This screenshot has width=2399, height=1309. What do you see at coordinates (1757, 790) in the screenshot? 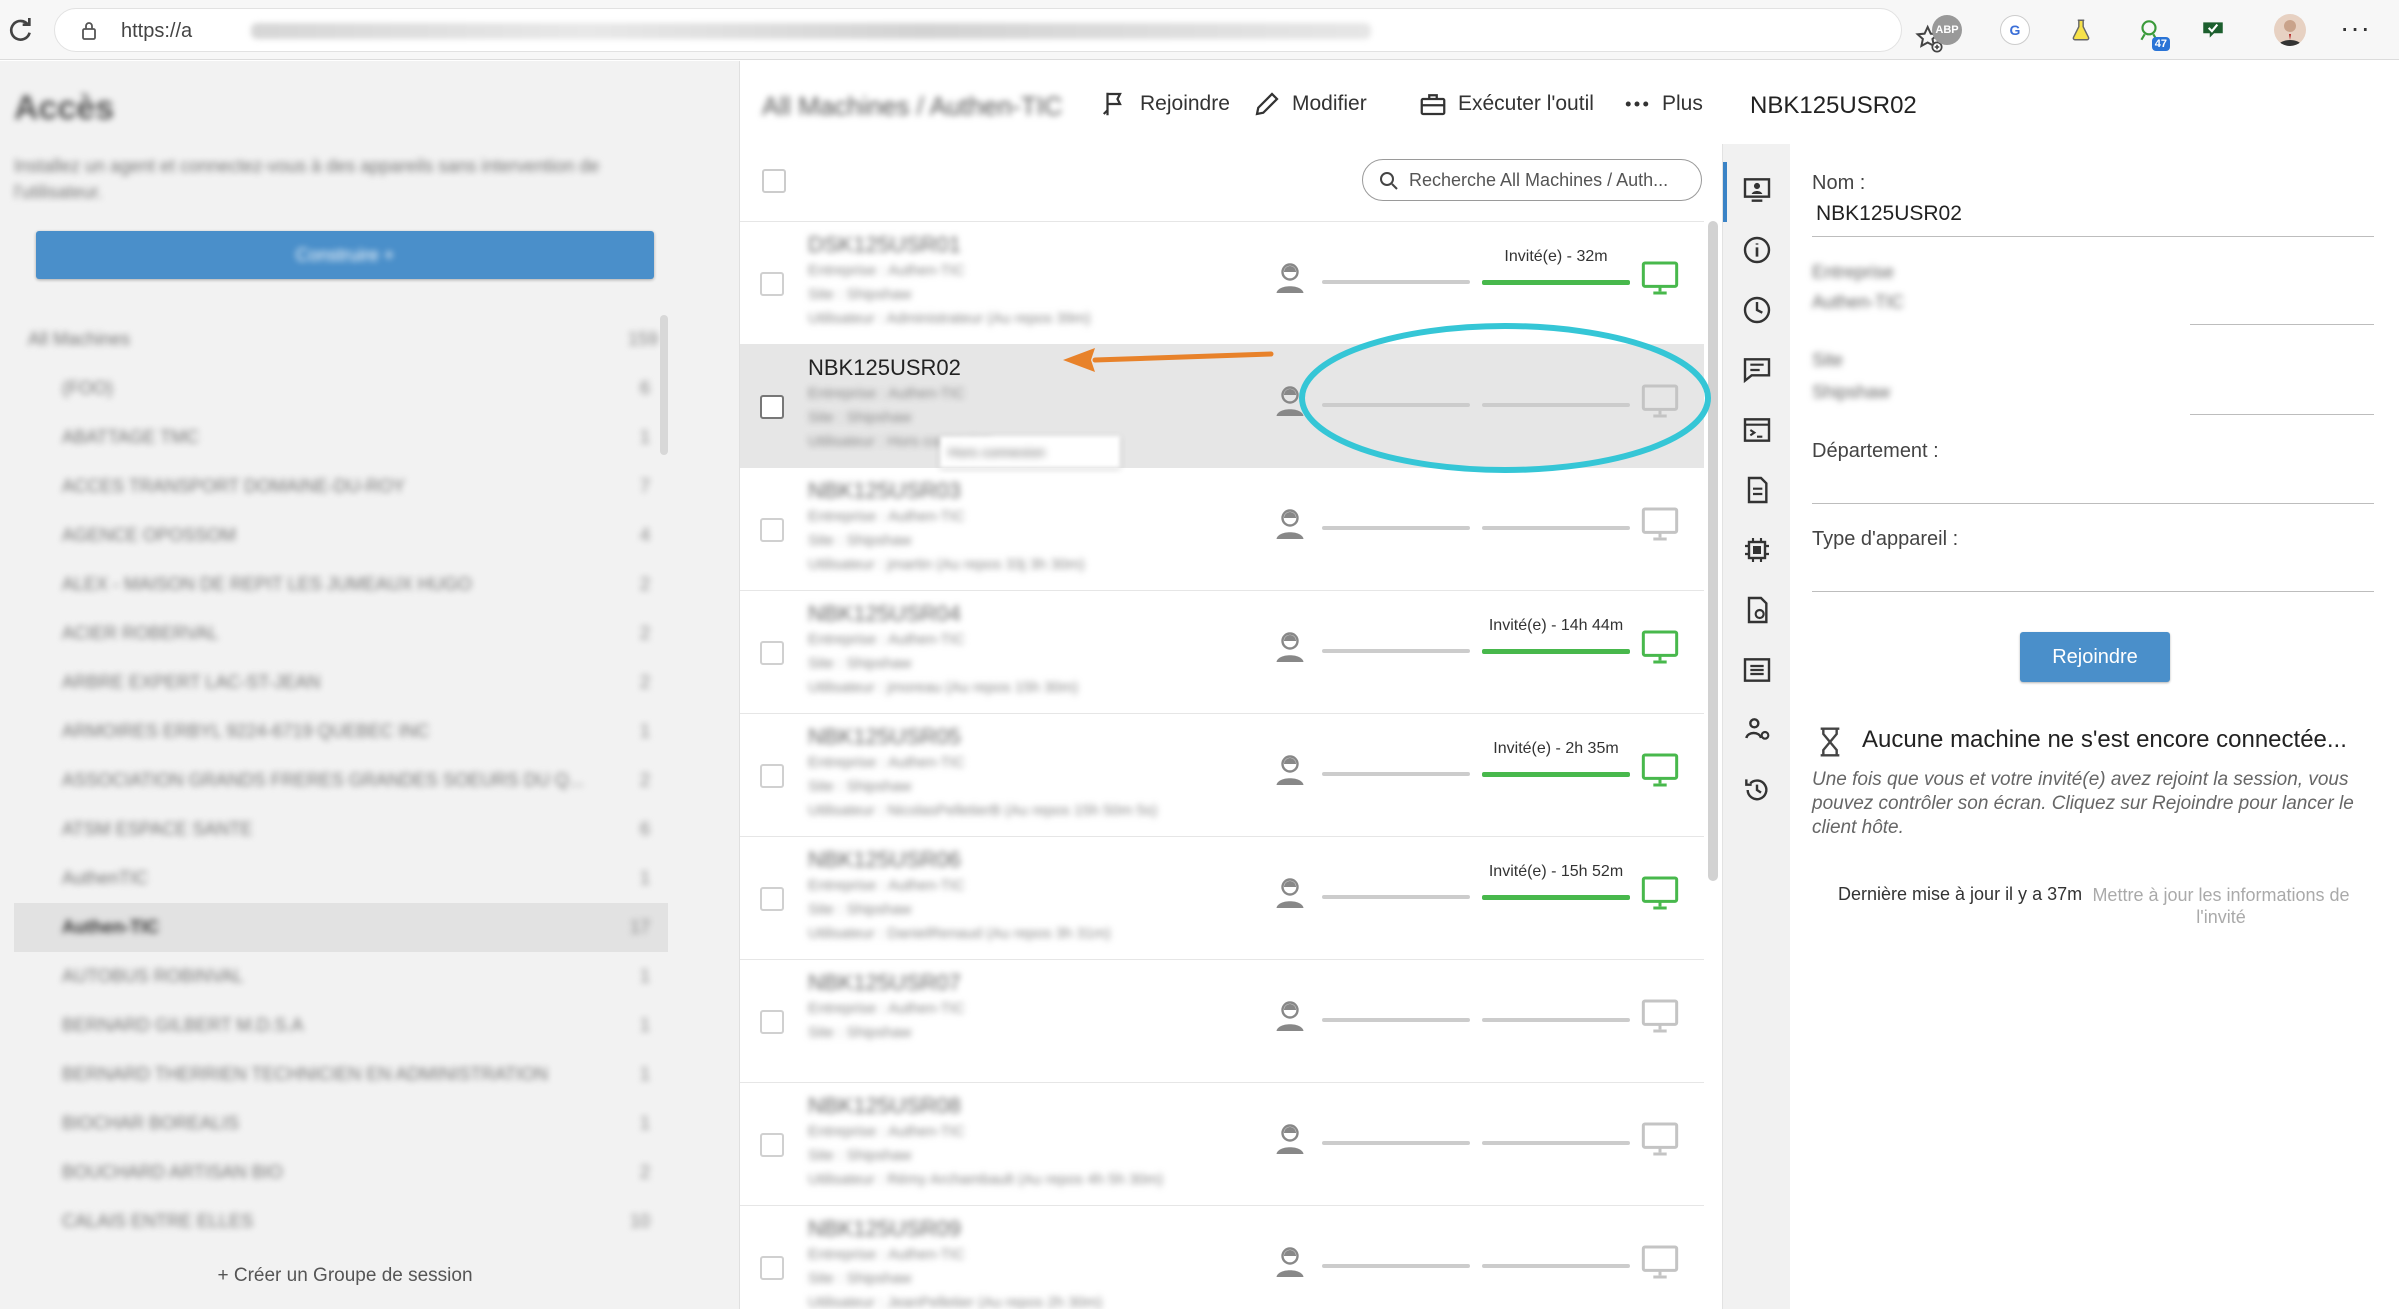
I see `tab-history-icon` at bounding box center [1757, 790].